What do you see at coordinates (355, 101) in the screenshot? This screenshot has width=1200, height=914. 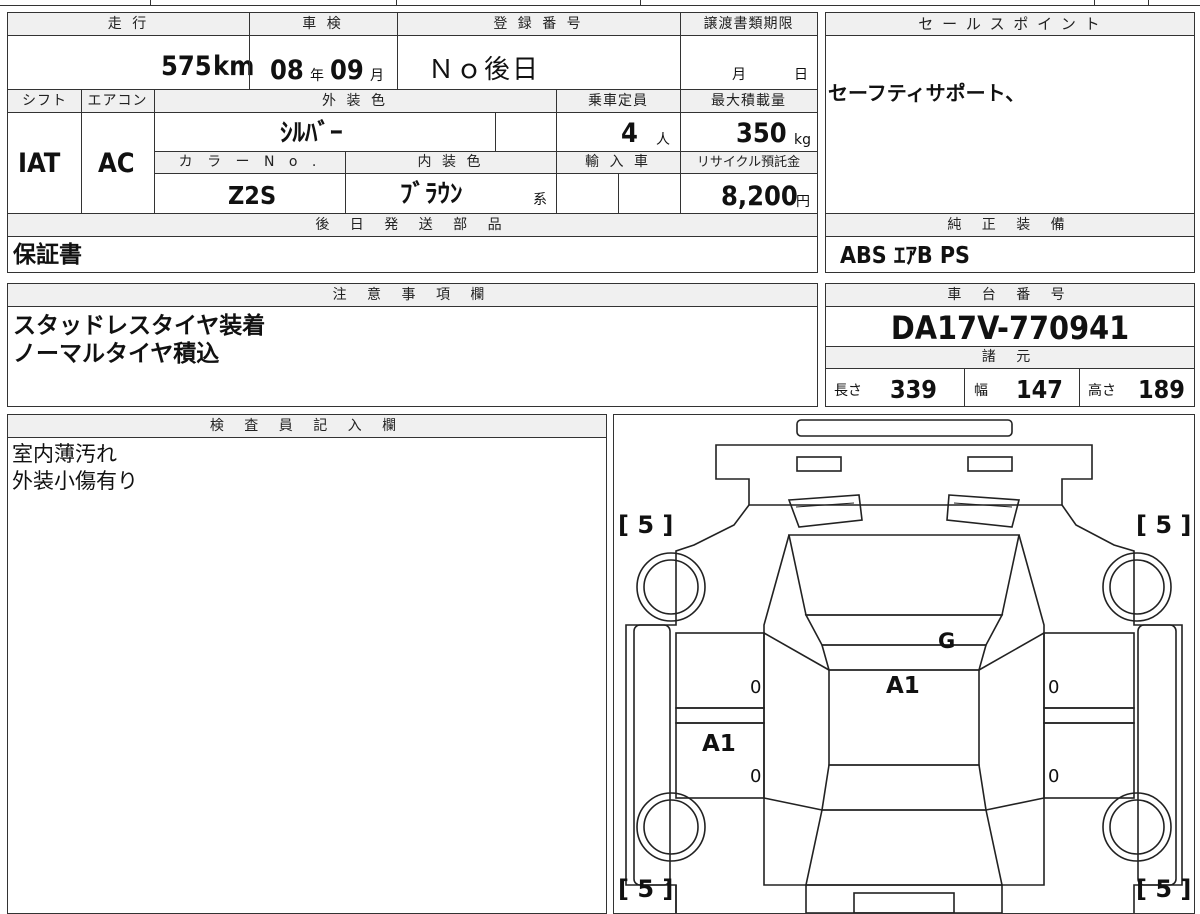 I see `exterior-color-header: 外 装 色` at bounding box center [355, 101].